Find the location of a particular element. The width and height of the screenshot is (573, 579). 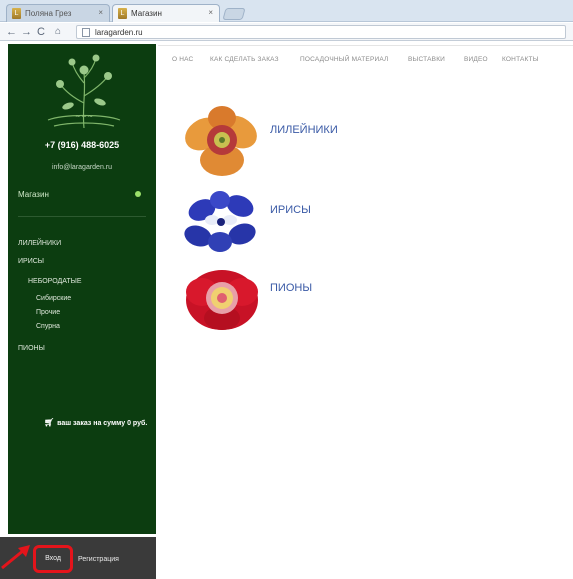

product-name: ИРИСЫ is located at coordinates (290, 210).